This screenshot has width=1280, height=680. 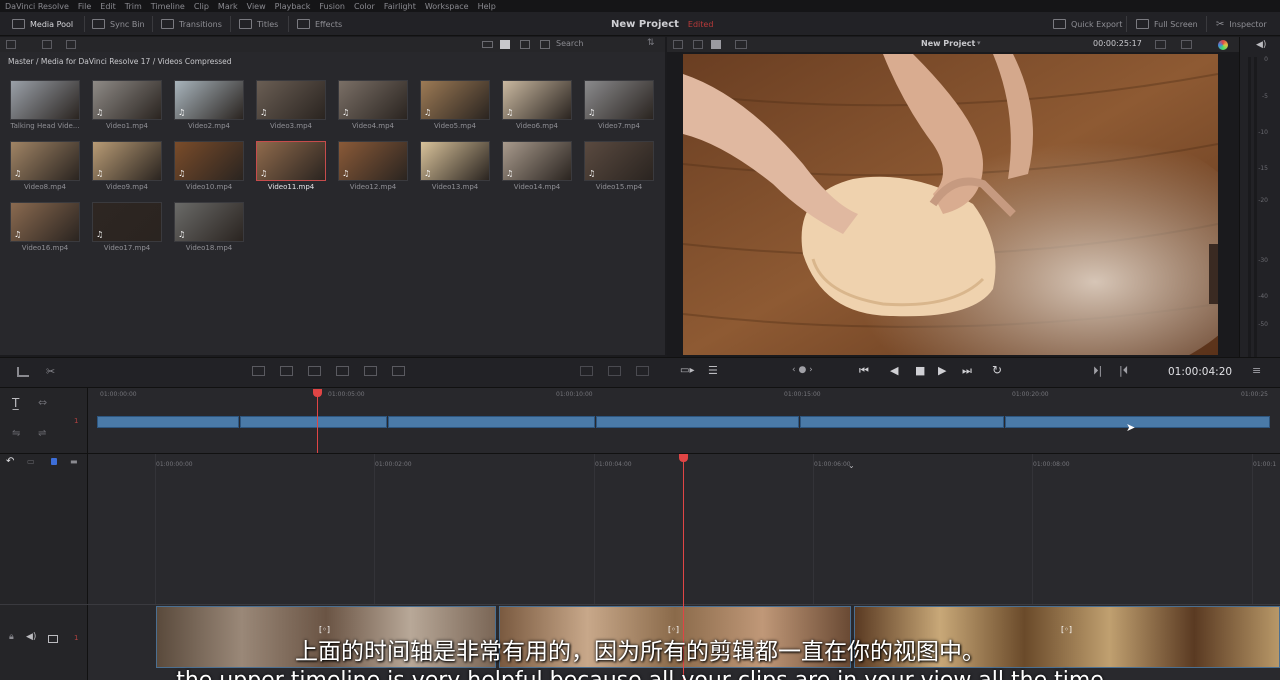 I want to click on sidebar-toggle-icon, so click(x=11, y=44).